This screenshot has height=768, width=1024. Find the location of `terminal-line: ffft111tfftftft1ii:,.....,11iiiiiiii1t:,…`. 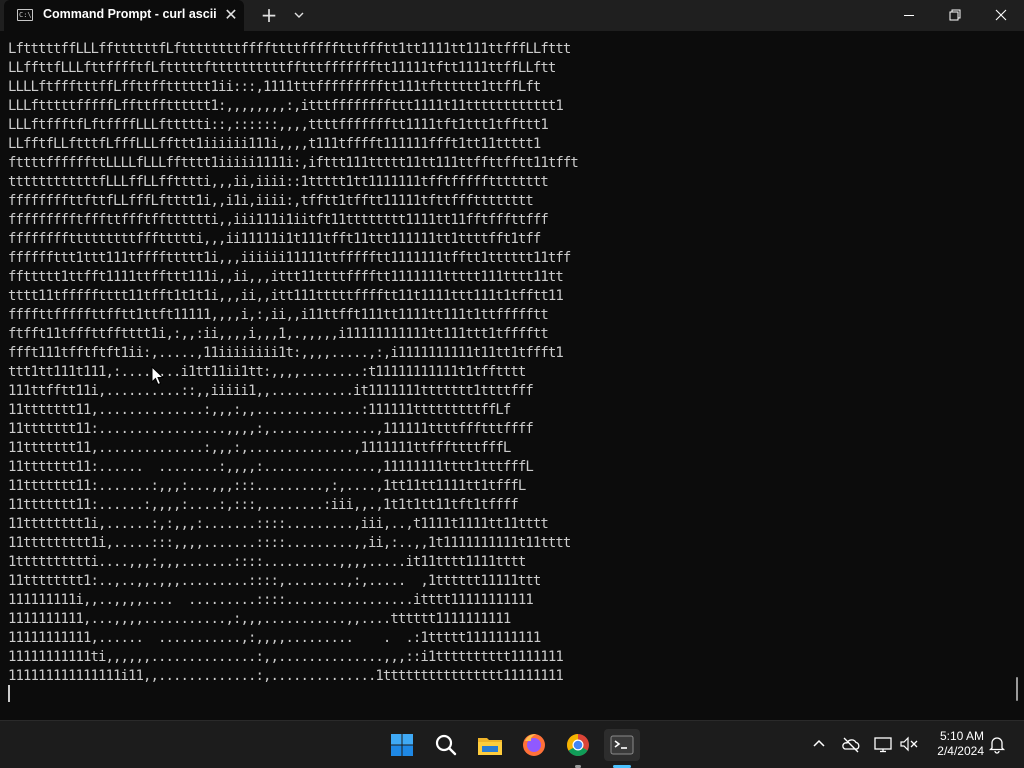

terminal-line: ffft111tfftftft1ii:,.....,11iiiiiiii1t:,… is located at coordinates (286, 353).